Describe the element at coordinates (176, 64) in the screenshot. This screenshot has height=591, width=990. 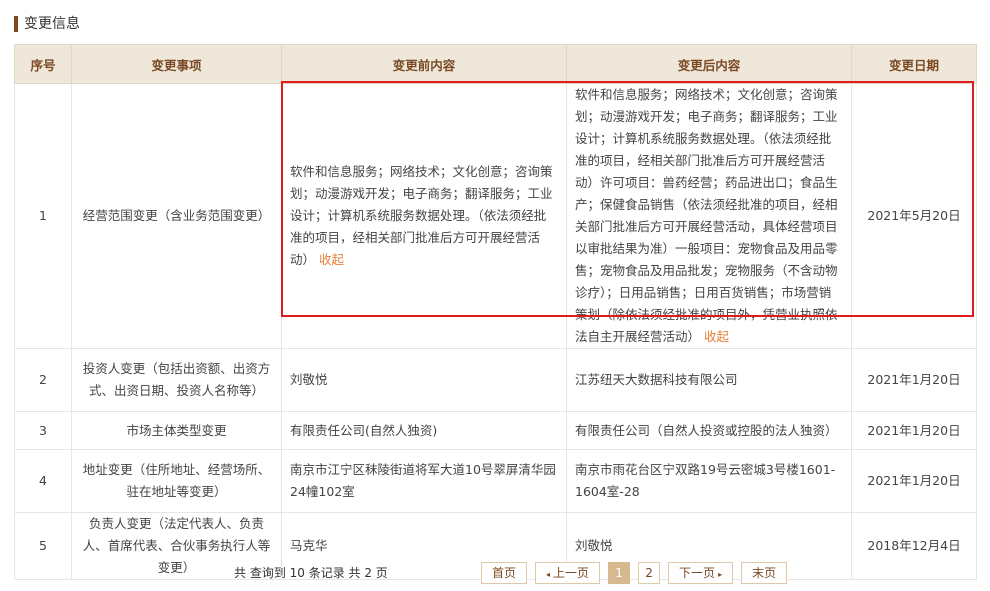
I see `header-item: 变更事项` at that location.